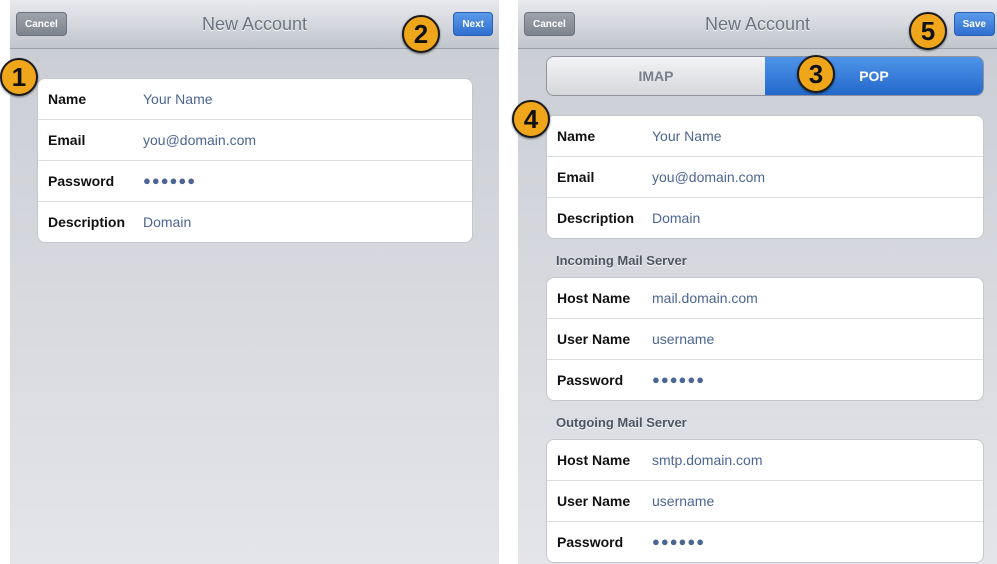 The image size is (997, 564). Describe the element at coordinates (683, 501) in the screenshot. I see `outgoing-username-field: username` at that location.